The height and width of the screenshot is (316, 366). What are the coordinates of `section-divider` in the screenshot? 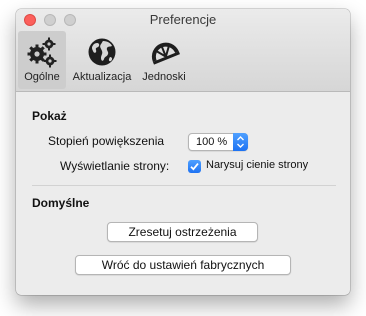 It's located at (184, 185).